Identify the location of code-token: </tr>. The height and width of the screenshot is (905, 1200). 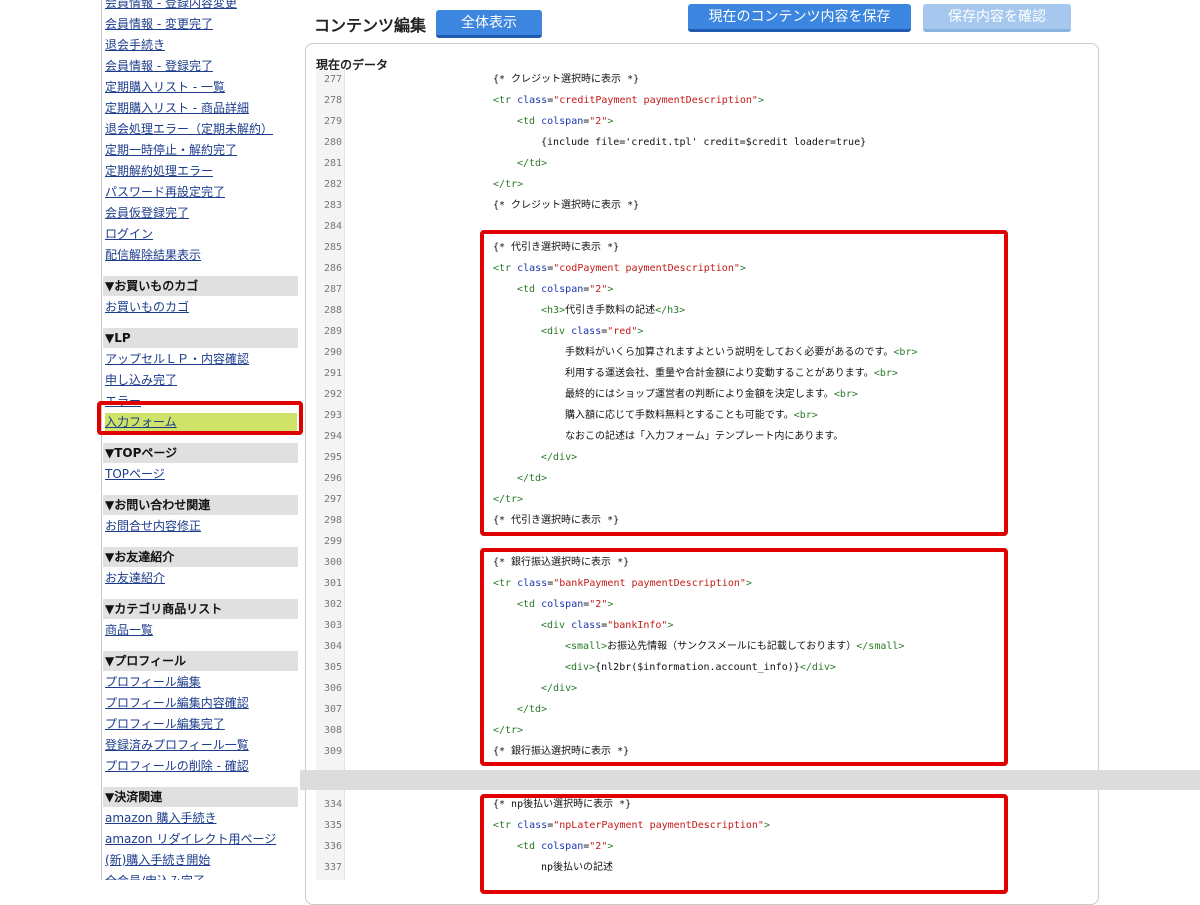
(508, 499).